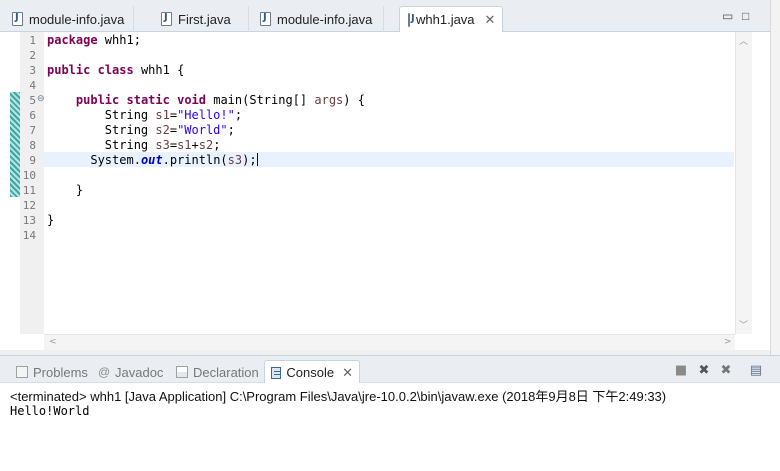  I want to click on pin-console-icon: ▤, so click(756, 370).